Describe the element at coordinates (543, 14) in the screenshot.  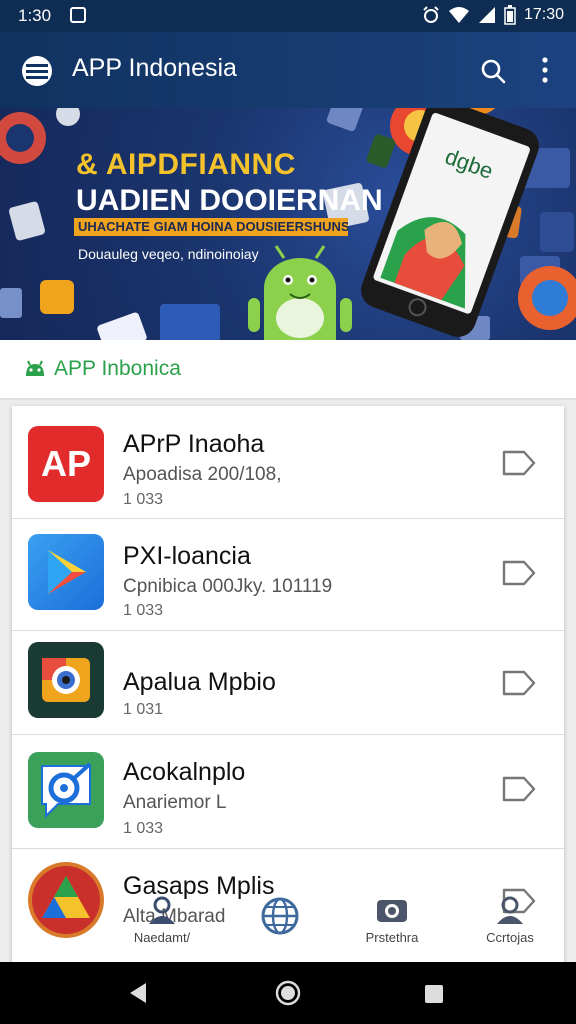
I see `status-clock: 17:30` at that location.